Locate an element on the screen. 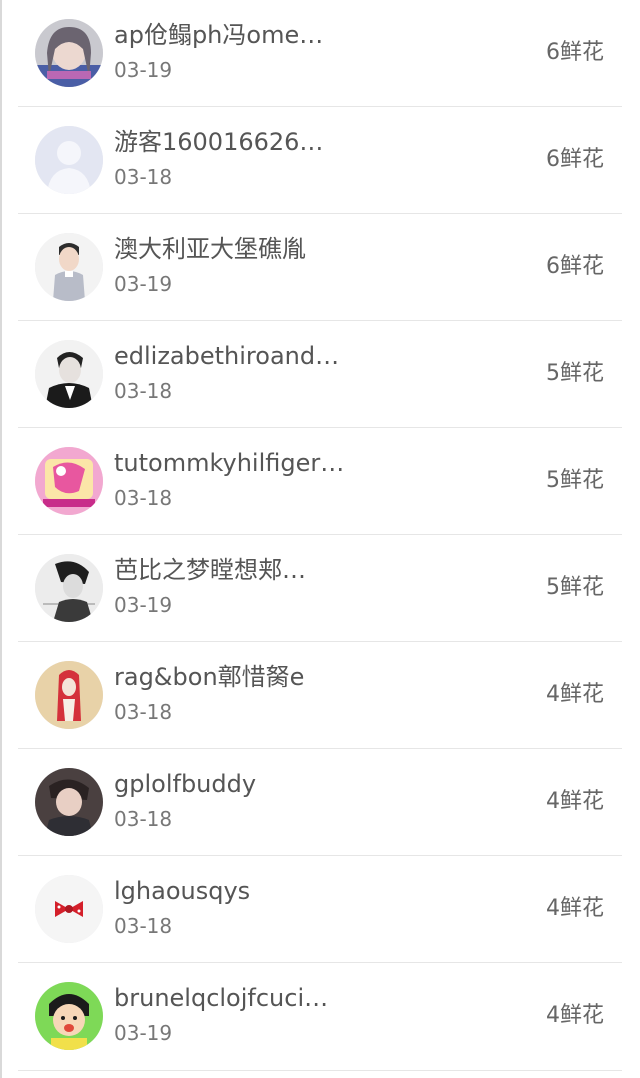 This screenshot has width=640, height=1078. man-bw-photo-avatar-icon is located at coordinates (69, 374).